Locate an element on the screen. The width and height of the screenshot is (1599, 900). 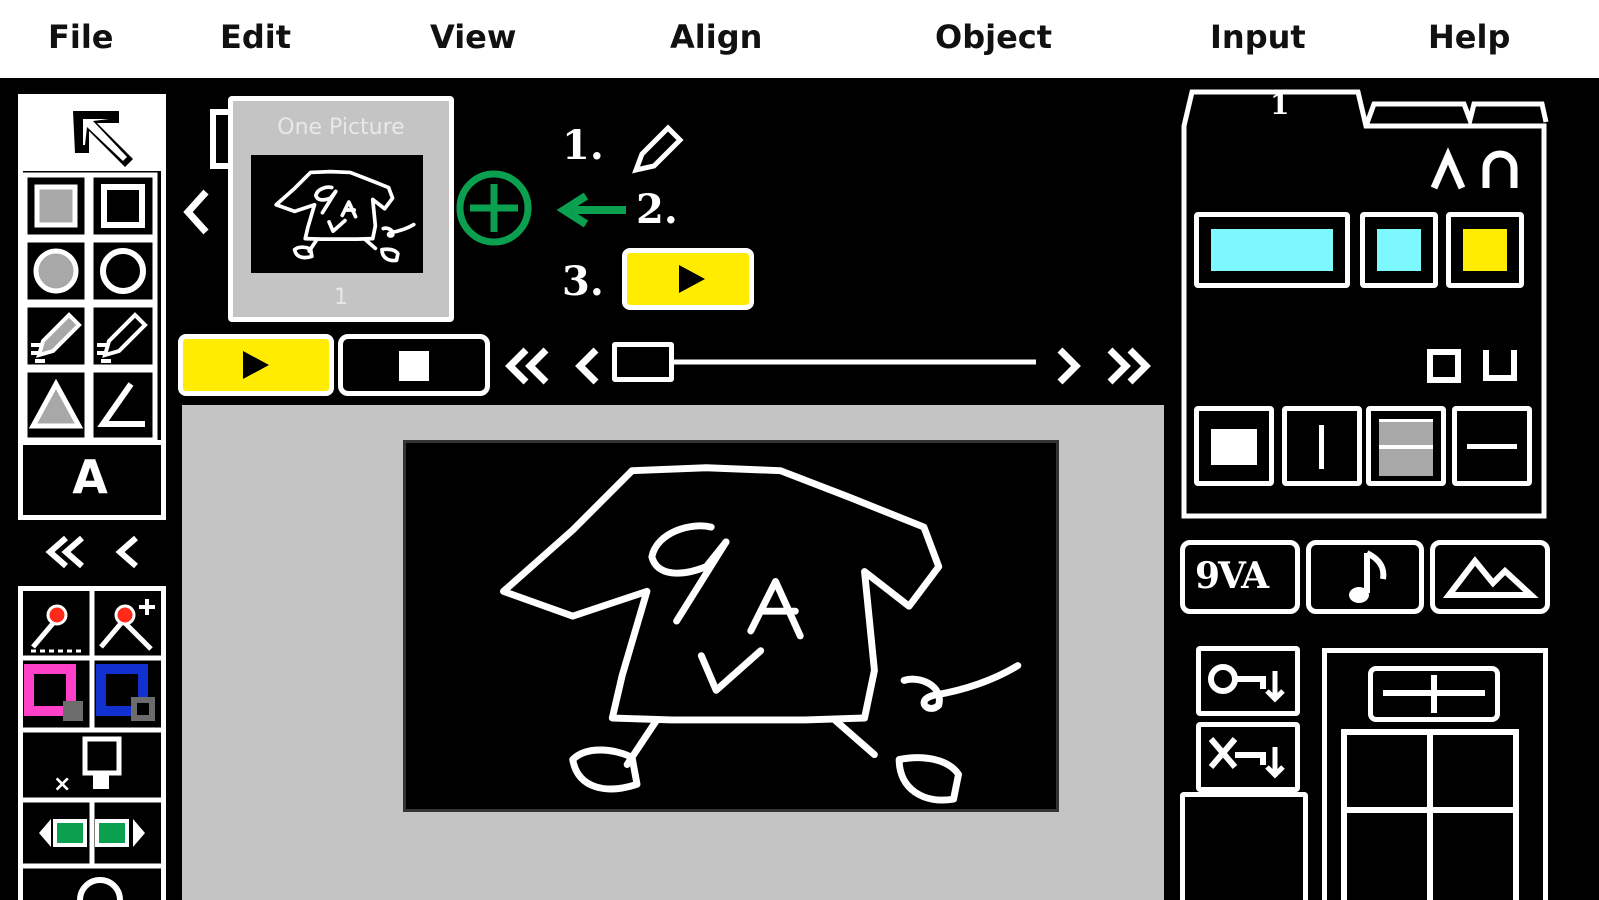
menu-file: File is located at coordinates (81, 37).